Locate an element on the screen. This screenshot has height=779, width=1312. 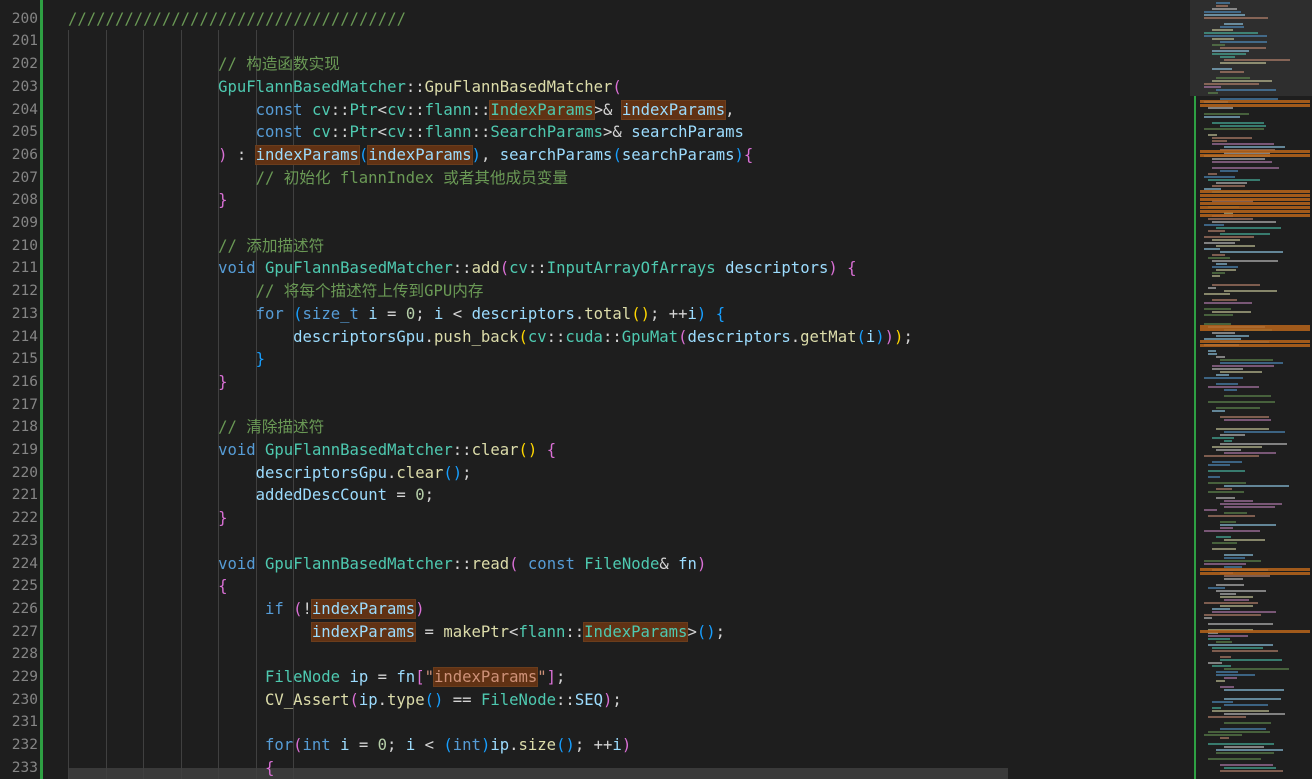
code-line: CV_Assert(ip.type() == FileNode::SEQ); is located at coordinates (443, 700).